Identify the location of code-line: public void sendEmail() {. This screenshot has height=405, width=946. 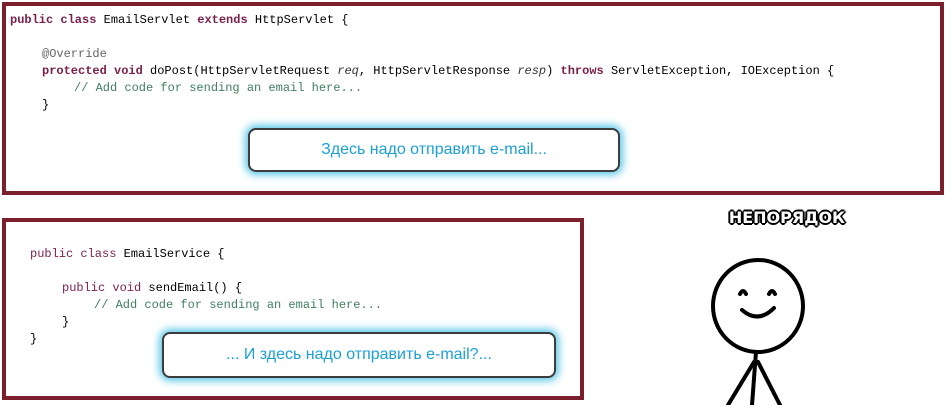
(152, 288).